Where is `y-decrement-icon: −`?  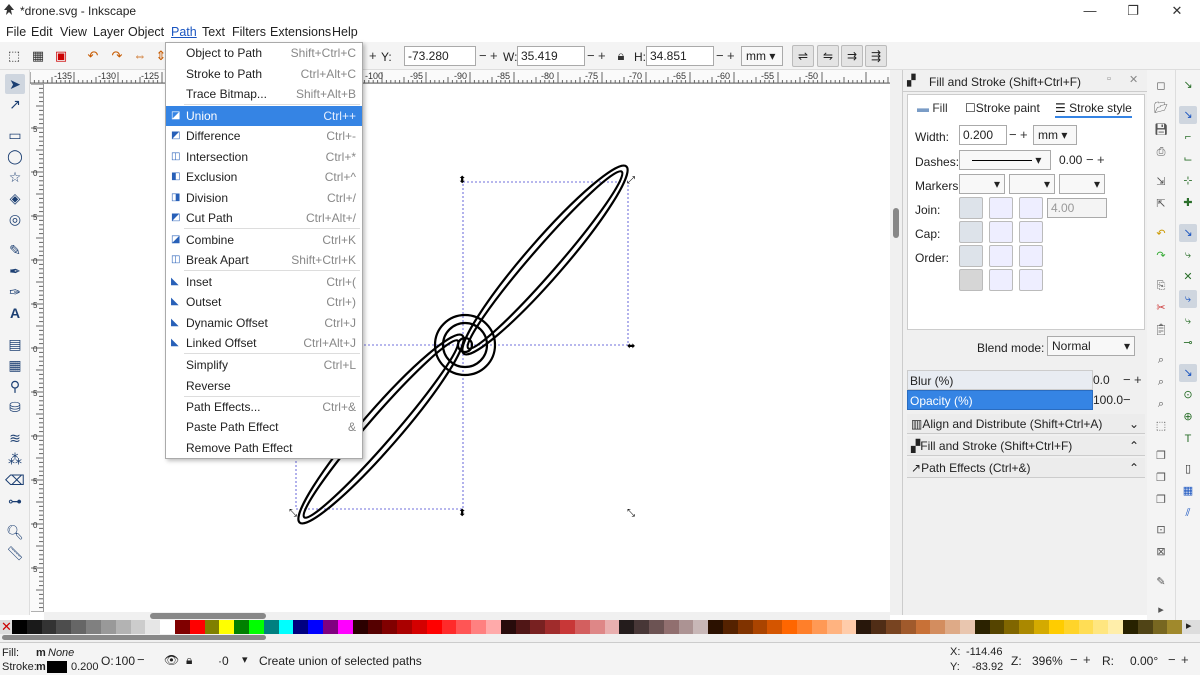
y-decrement-icon: − is located at coordinates (483, 55).